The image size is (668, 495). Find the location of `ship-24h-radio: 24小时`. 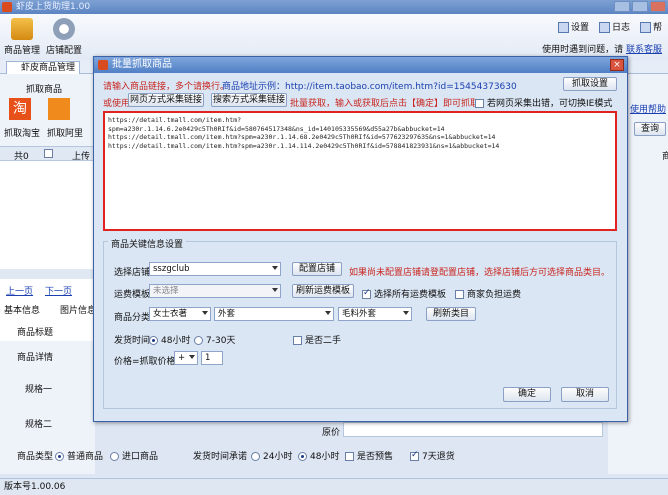

ship-24h-radio: 24小时 is located at coordinates (271, 455).